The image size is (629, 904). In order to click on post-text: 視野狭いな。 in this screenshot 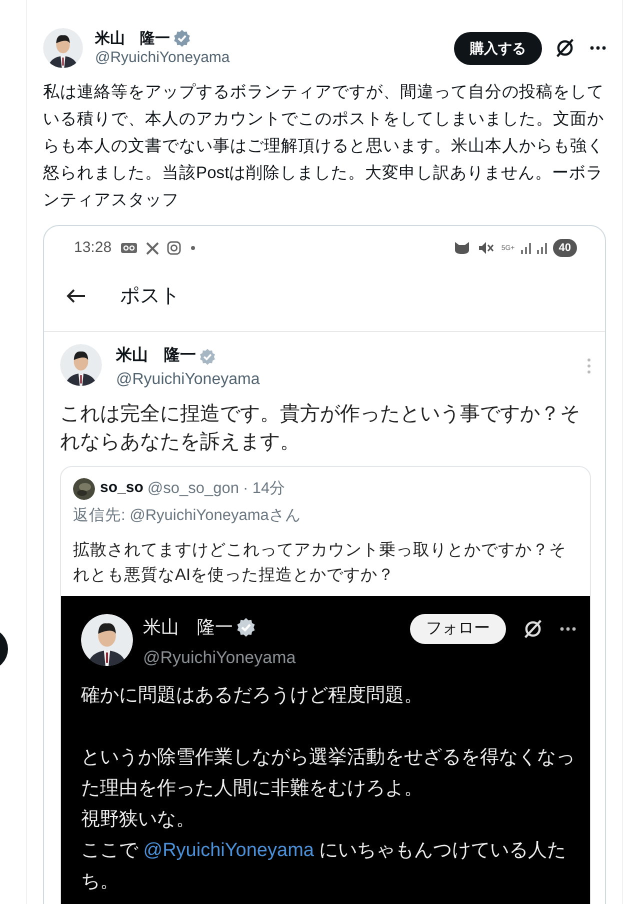, I will do `click(138, 820)`.